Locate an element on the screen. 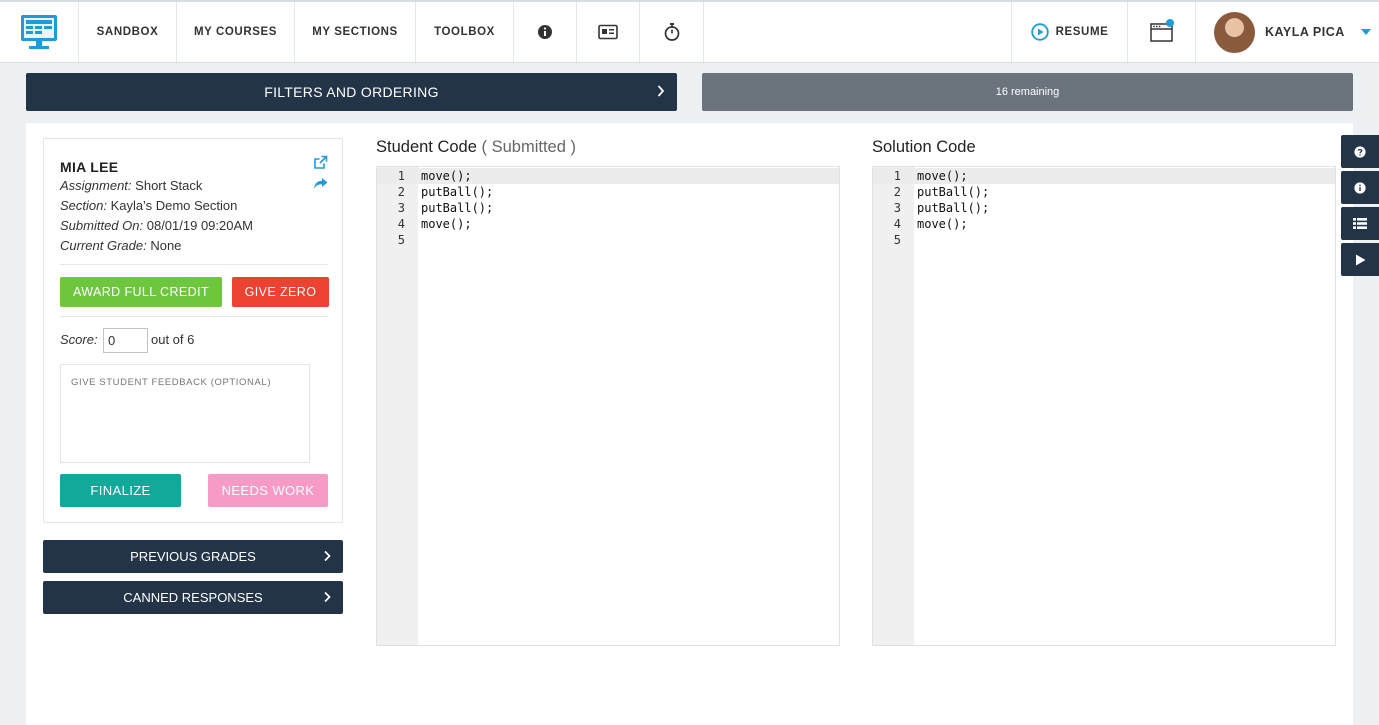 This screenshot has width=1379, height=725. nav-sandbox: SANDBOX is located at coordinates (128, 32).